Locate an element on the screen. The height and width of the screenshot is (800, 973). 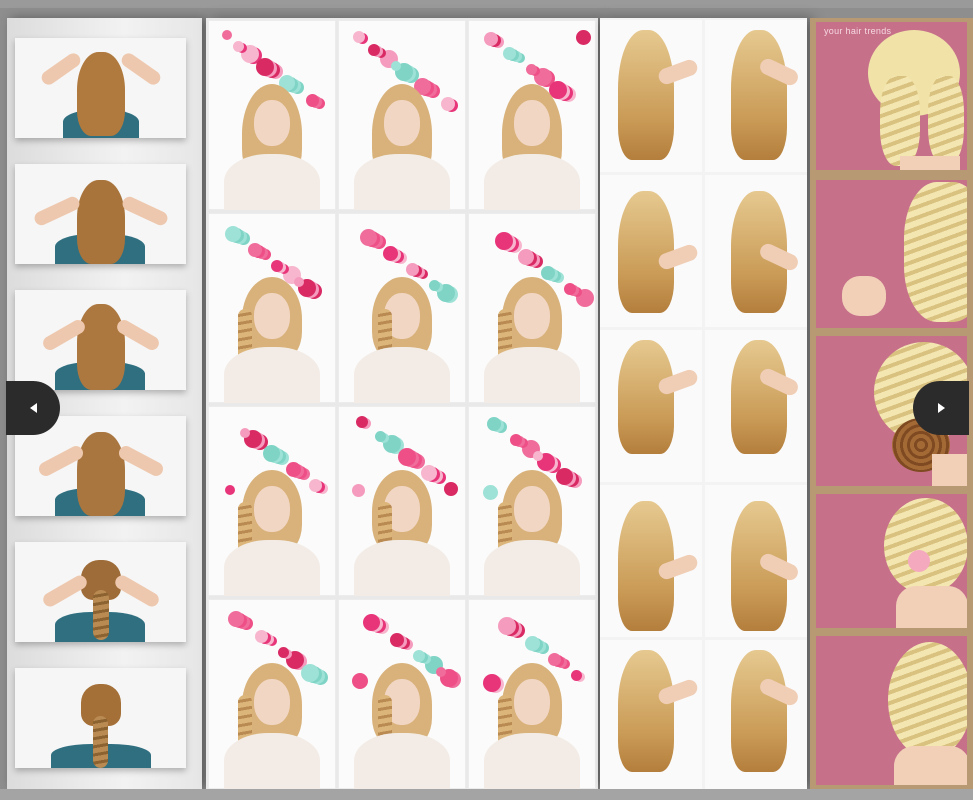
next-button is located at coordinates (941, 408).